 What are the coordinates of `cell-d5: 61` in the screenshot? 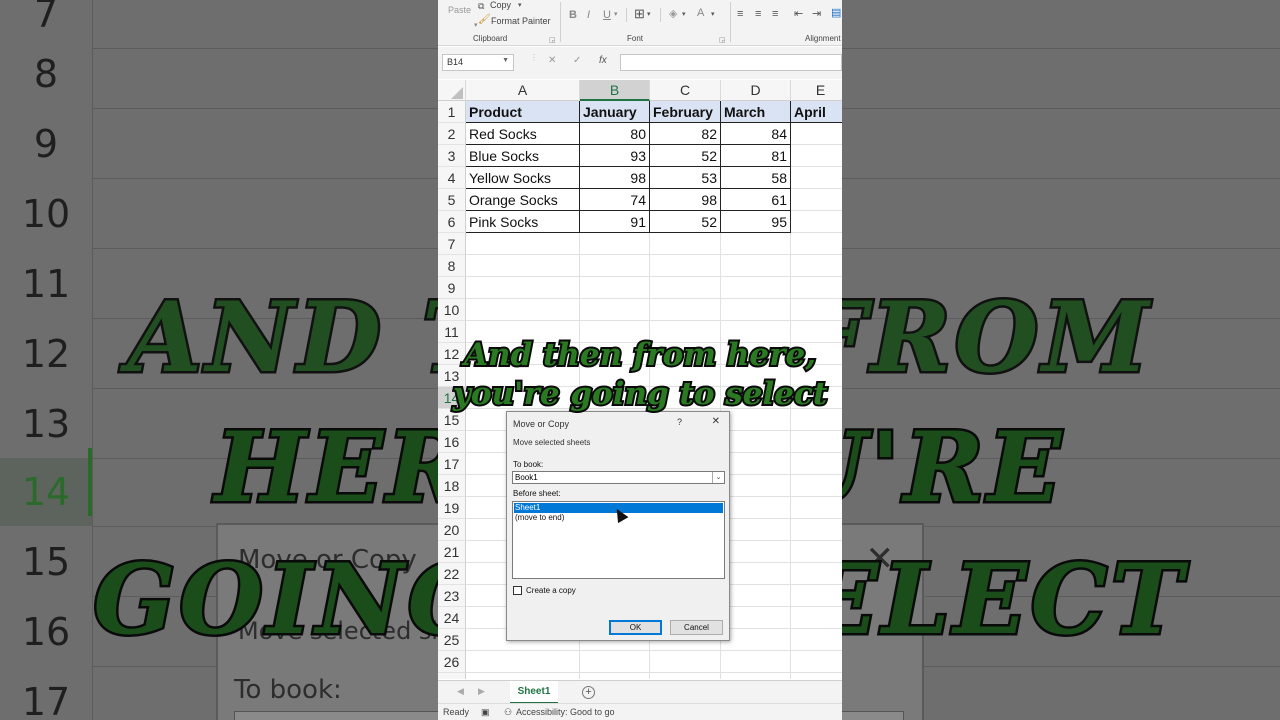 It's located at (756, 200).